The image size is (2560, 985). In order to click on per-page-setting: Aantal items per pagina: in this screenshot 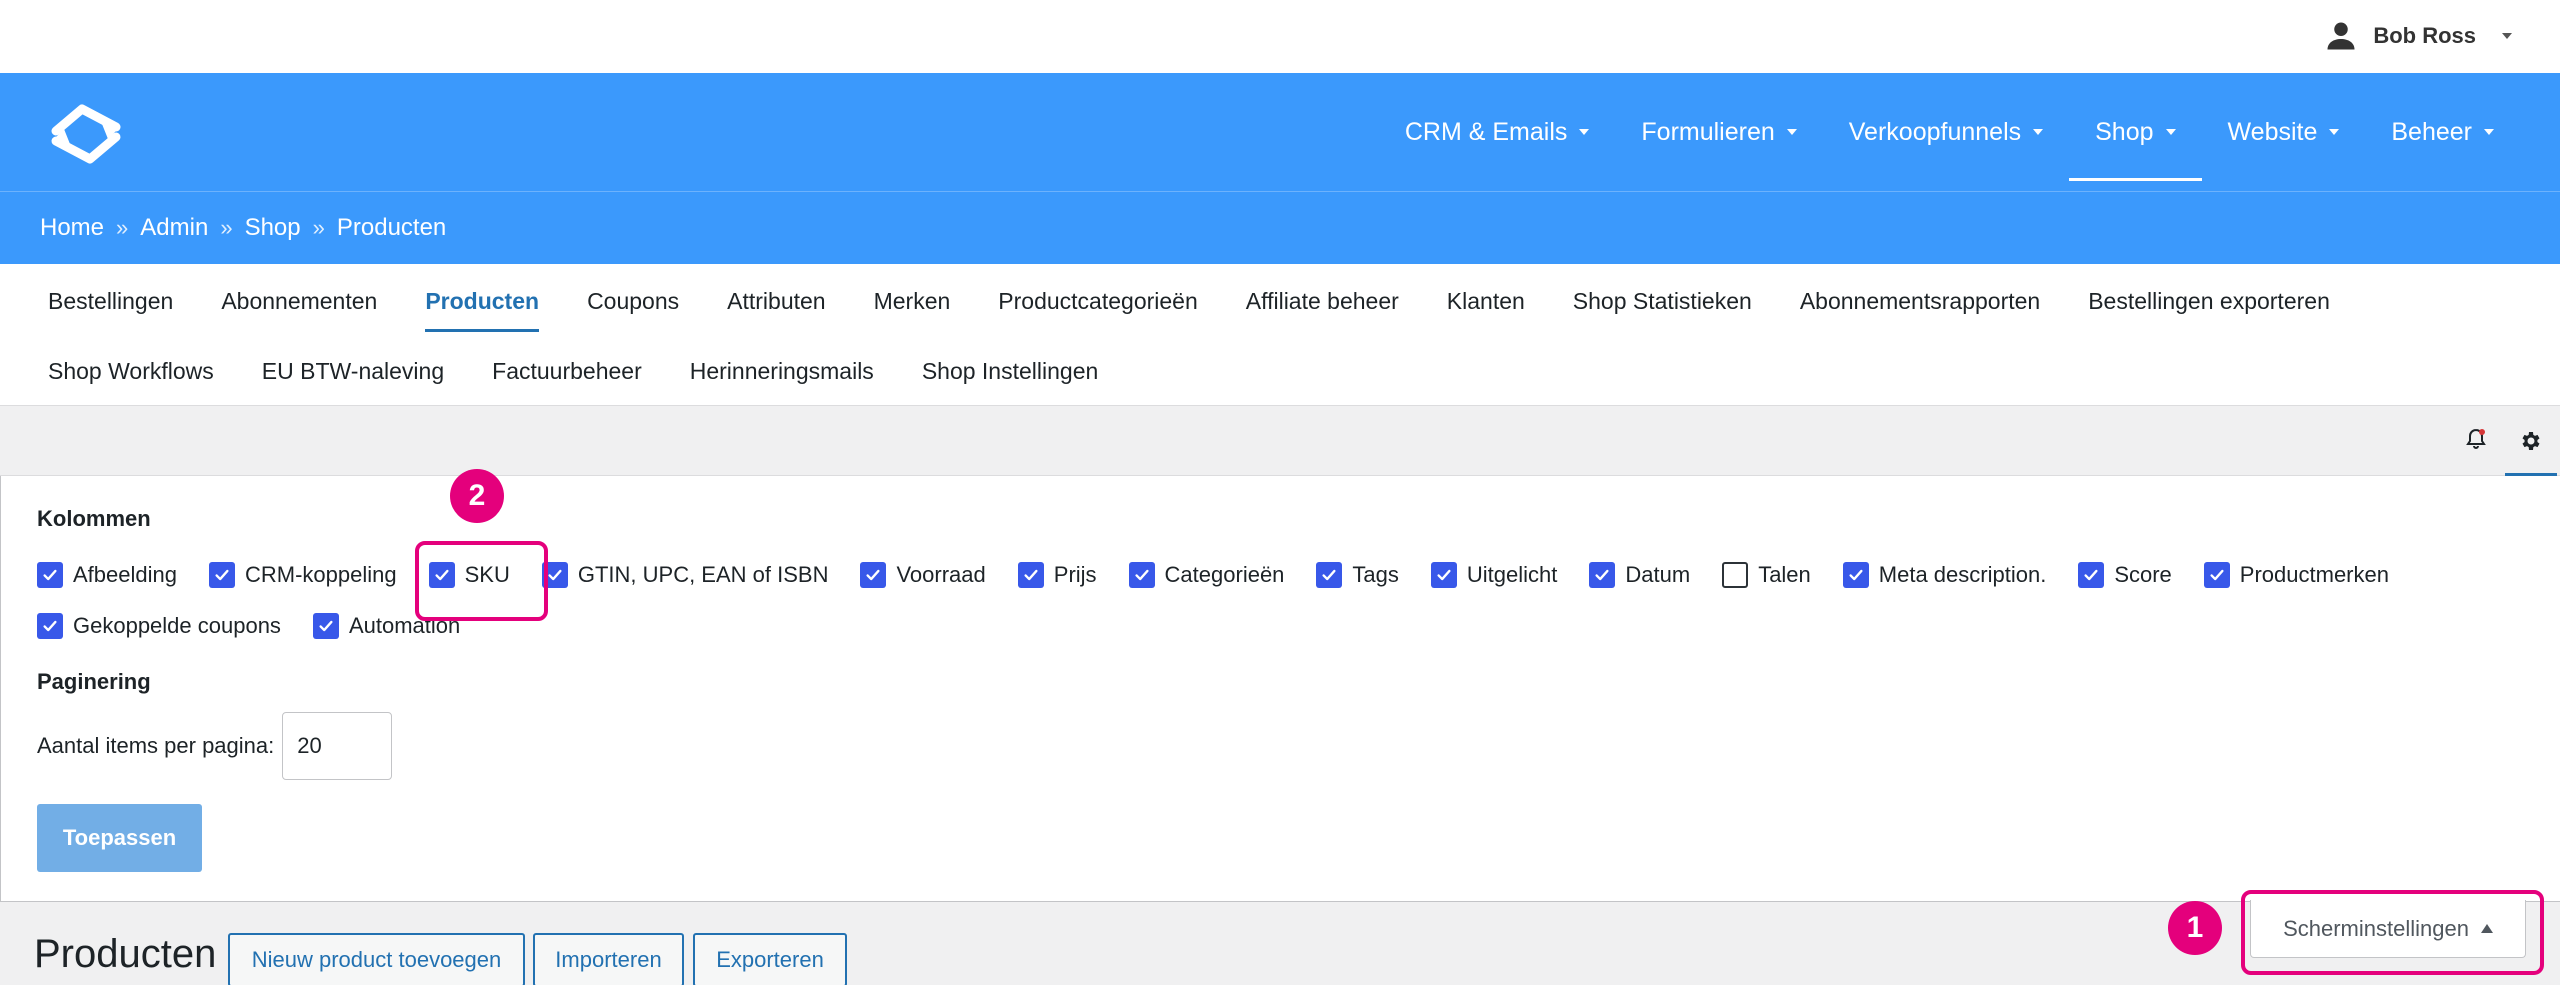, I will do `click(215, 746)`.